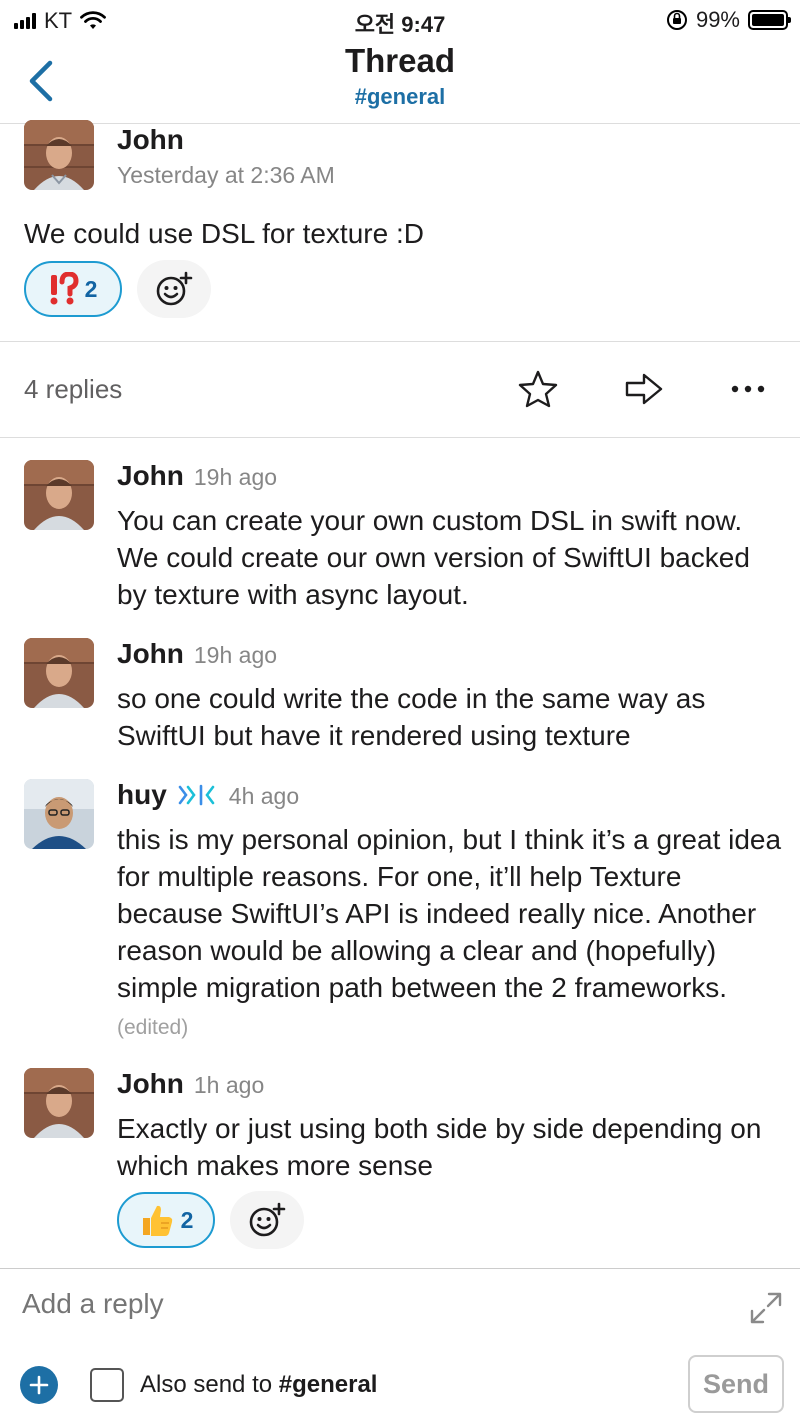 The height and width of the screenshot is (1422, 800). What do you see at coordinates (766, 1308) in the screenshot?
I see `expand-icon` at bounding box center [766, 1308].